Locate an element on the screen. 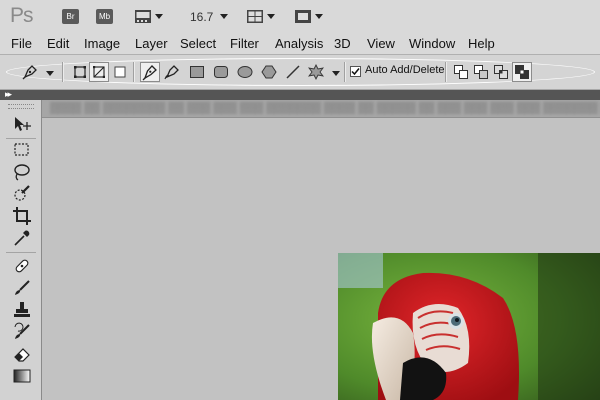  subtract-path-icon is located at coordinates (481, 72).